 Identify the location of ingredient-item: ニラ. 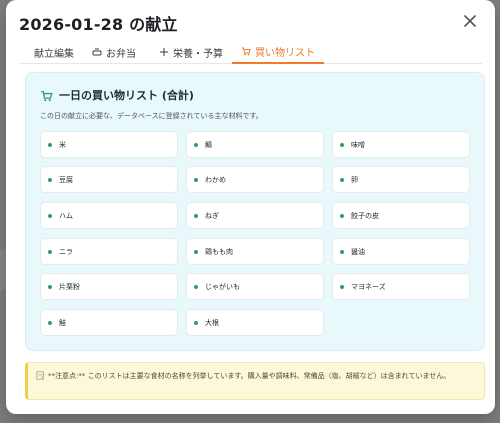
(109, 251).